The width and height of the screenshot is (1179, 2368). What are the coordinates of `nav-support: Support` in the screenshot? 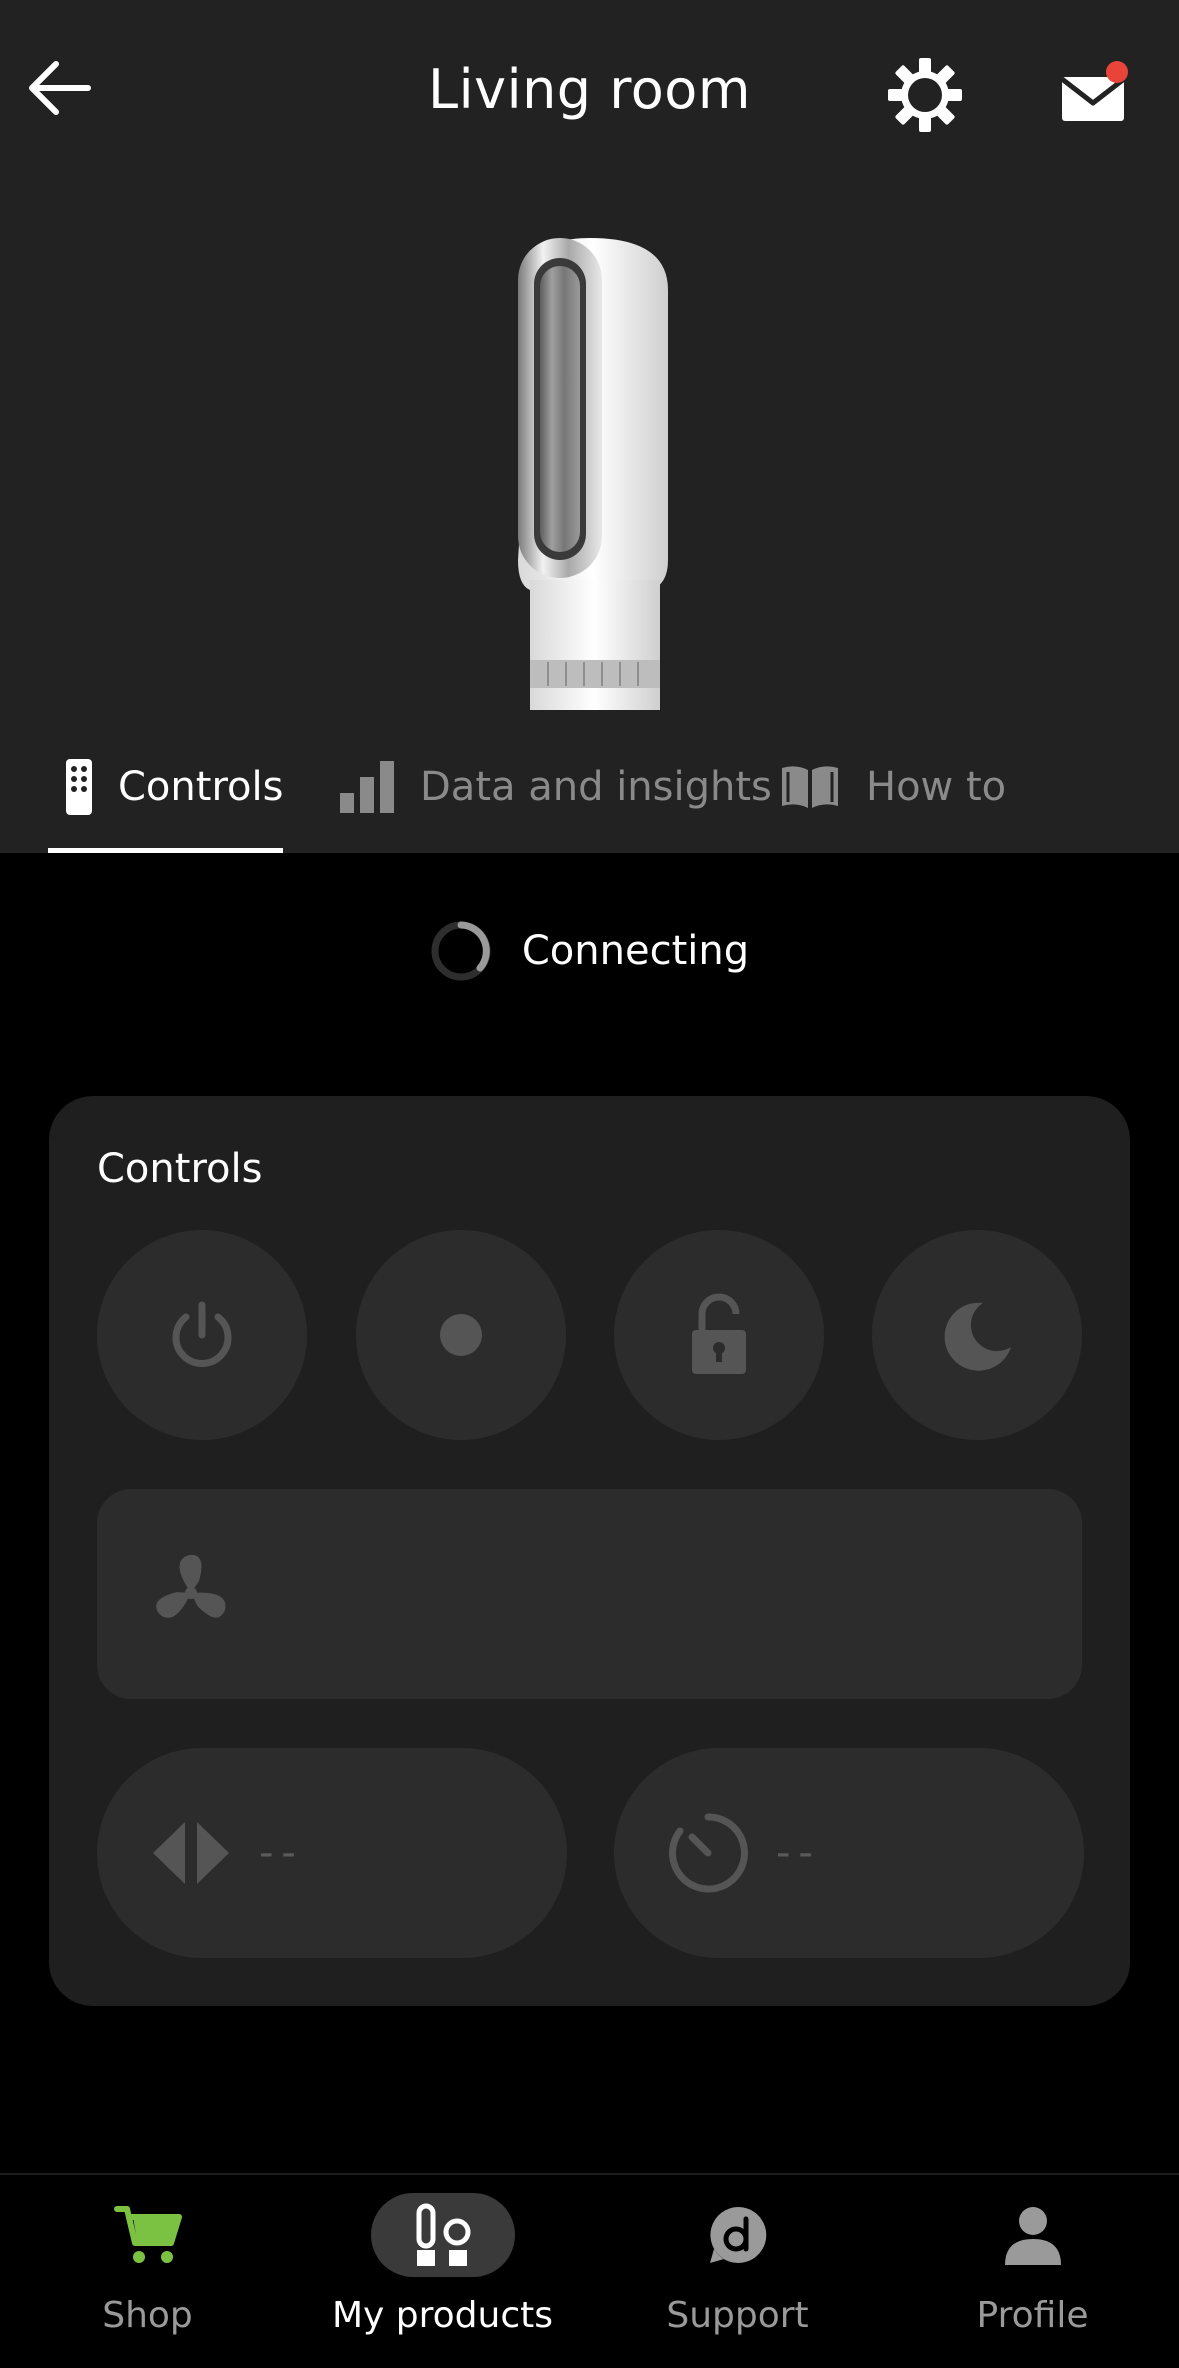 It's located at (737, 2271).